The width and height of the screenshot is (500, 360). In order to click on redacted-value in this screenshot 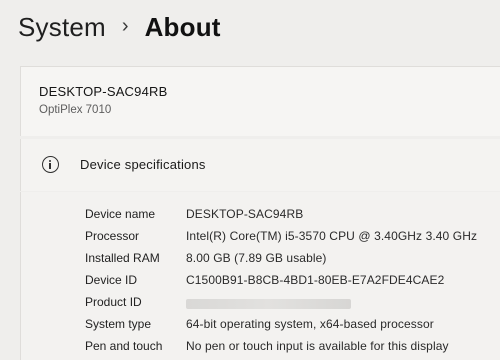, I will do `click(268, 304)`.